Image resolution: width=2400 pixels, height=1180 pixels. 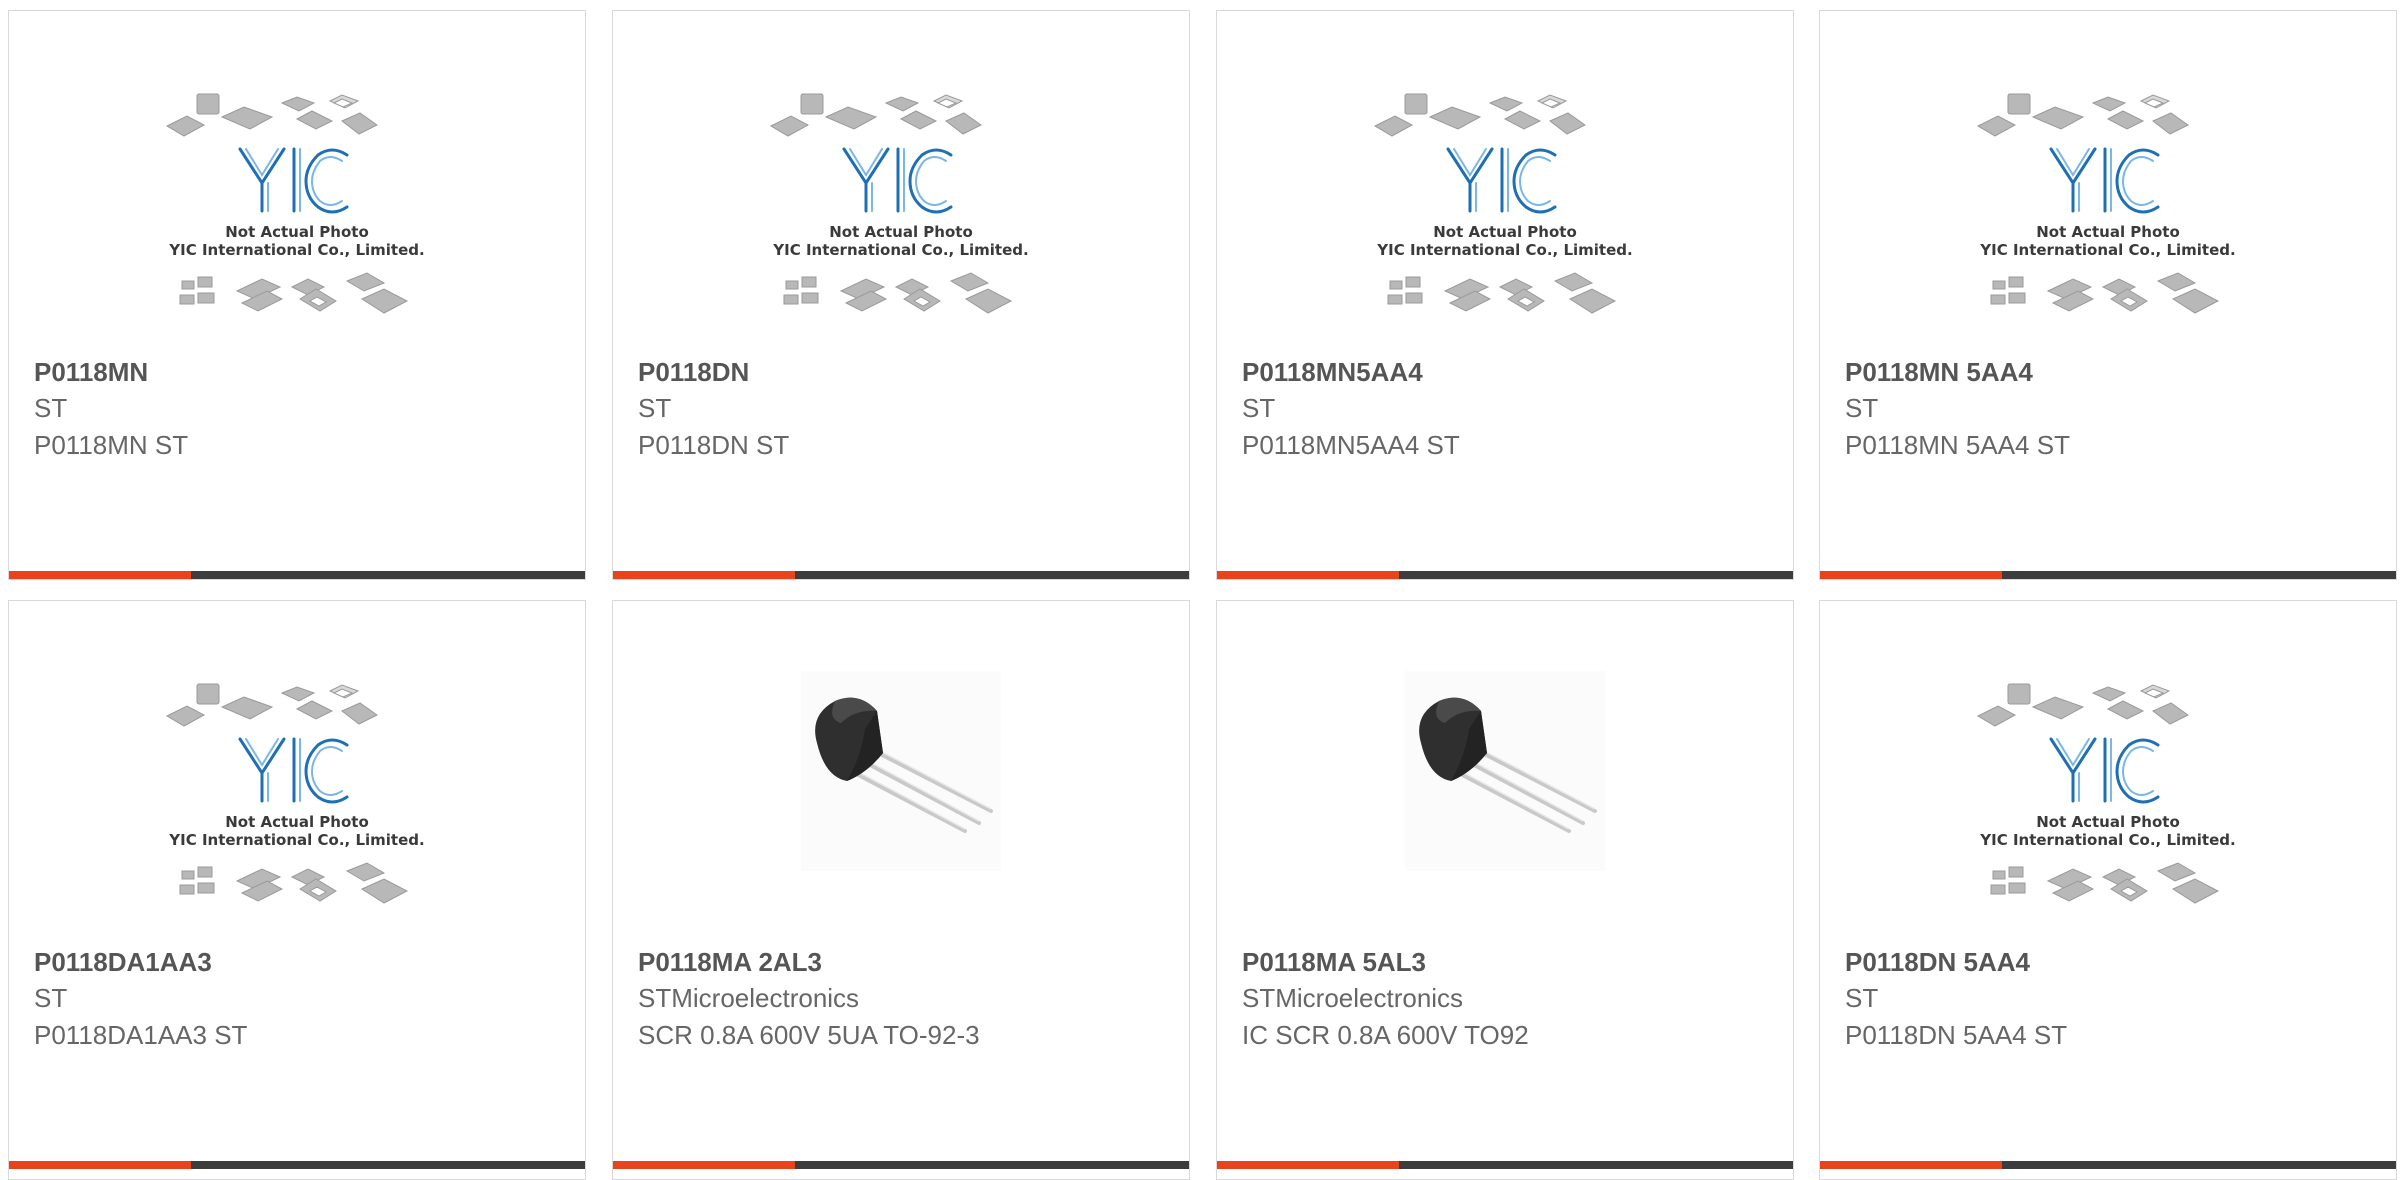 I want to click on part-number: P0118MA 2AL3, so click(x=903, y=962).